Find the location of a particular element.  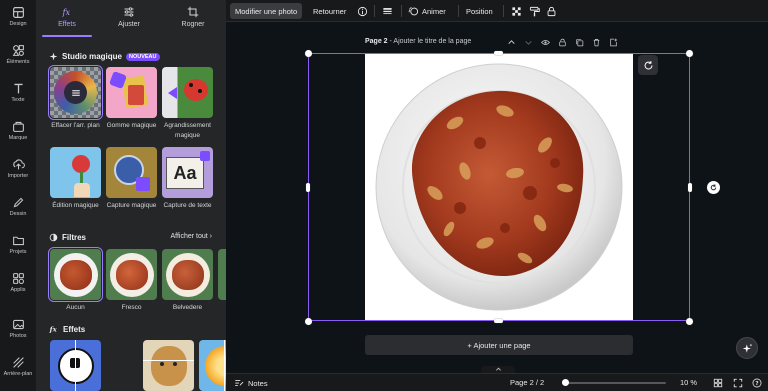

help-button: ? is located at coordinates (757, 383).